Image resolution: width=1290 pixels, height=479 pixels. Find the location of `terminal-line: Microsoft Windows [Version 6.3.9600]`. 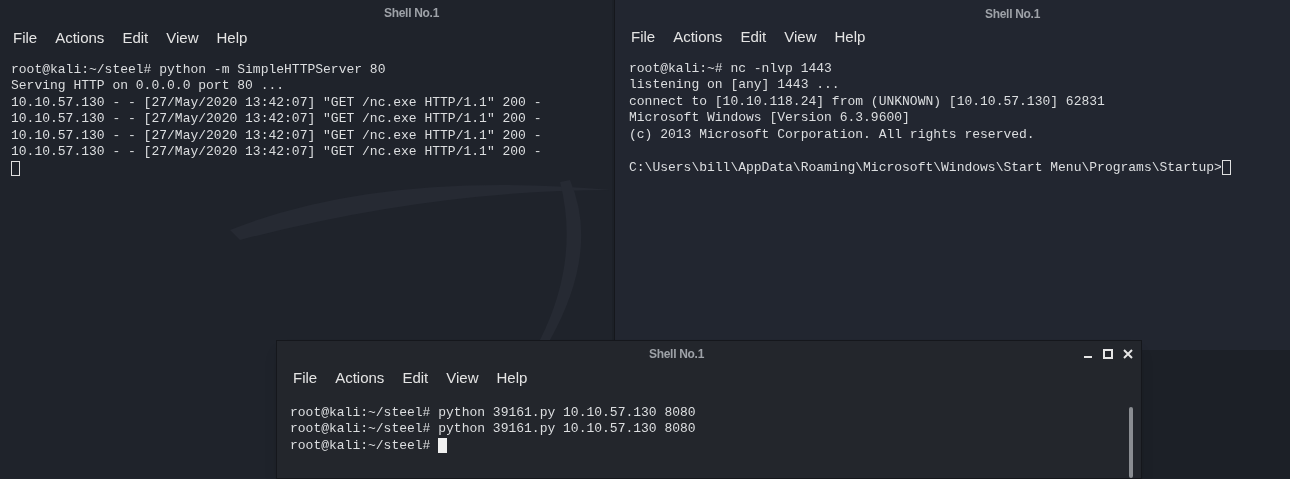

terminal-line: Microsoft Windows [Version 6.3.9600] is located at coordinates (769, 118).